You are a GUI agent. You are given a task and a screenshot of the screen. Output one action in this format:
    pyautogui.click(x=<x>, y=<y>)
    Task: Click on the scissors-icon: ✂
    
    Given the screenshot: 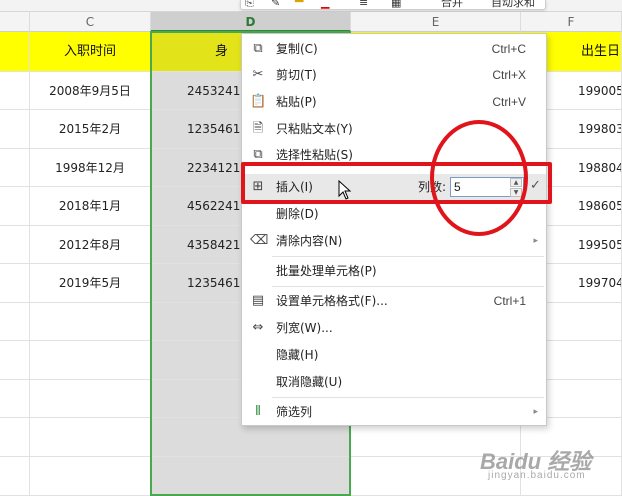 What is the action you would take?
    pyautogui.click(x=258, y=74)
    